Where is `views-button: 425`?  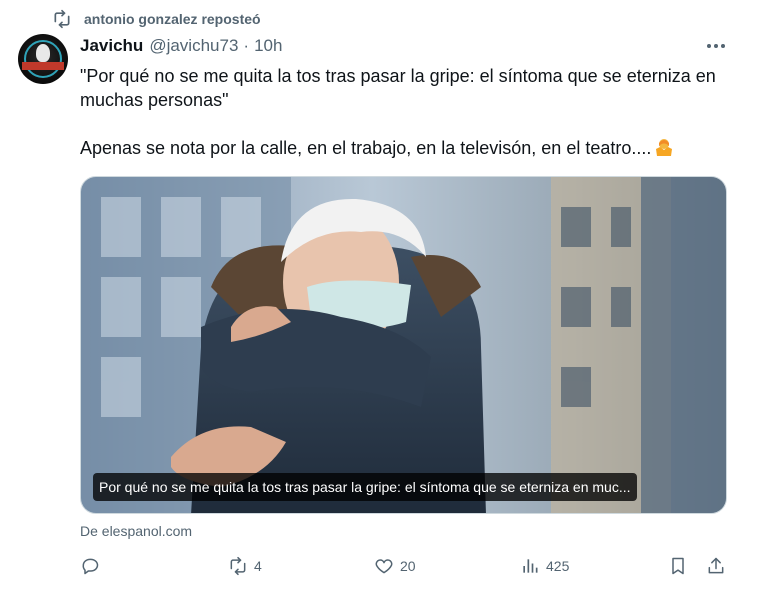 views-button: 425 is located at coordinates (544, 566).